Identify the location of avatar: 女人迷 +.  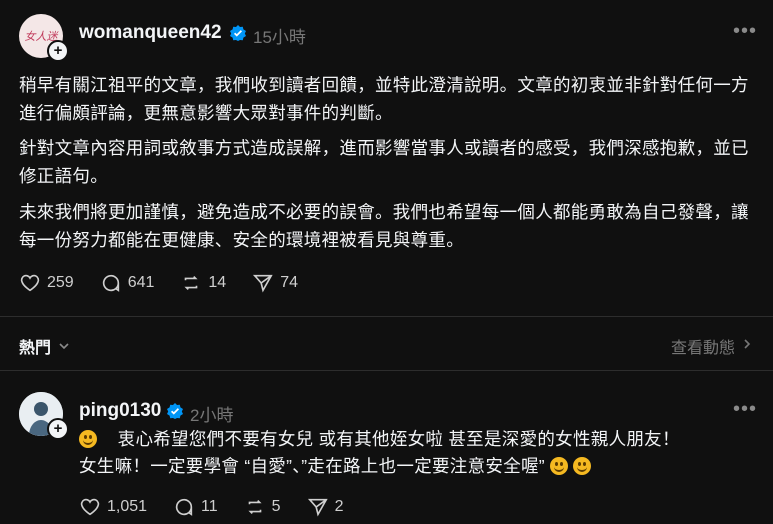
(44, 38).